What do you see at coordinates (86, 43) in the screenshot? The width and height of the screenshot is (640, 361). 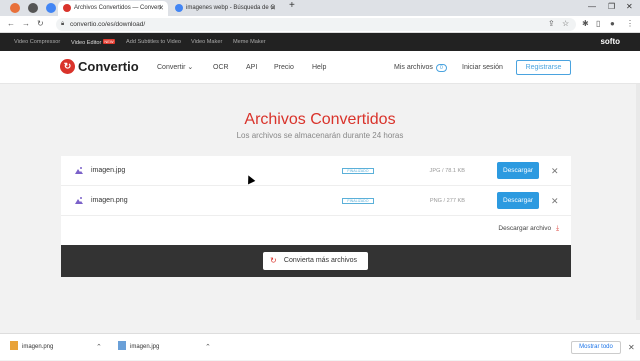 I see `link-label: Video Editor` at bounding box center [86, 43].